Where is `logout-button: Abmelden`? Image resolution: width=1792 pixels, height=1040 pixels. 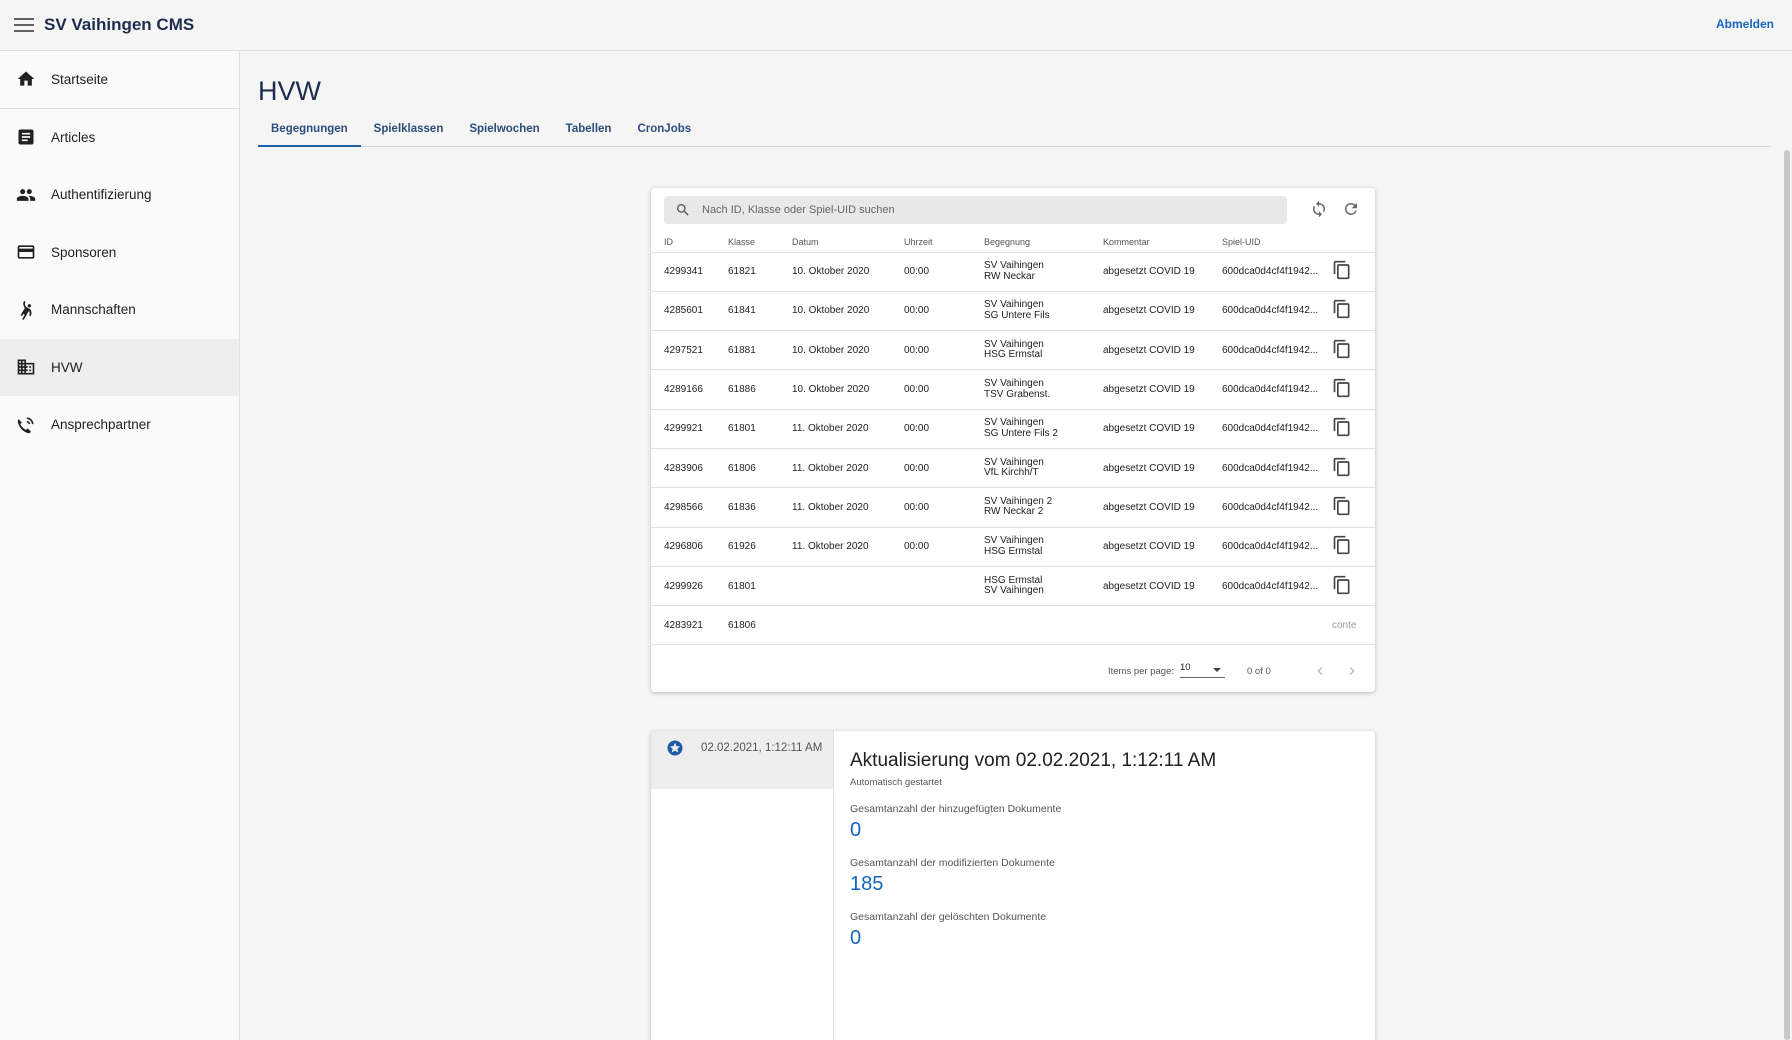 logout-button: Abmelden is located at coordinates (1745, 24).